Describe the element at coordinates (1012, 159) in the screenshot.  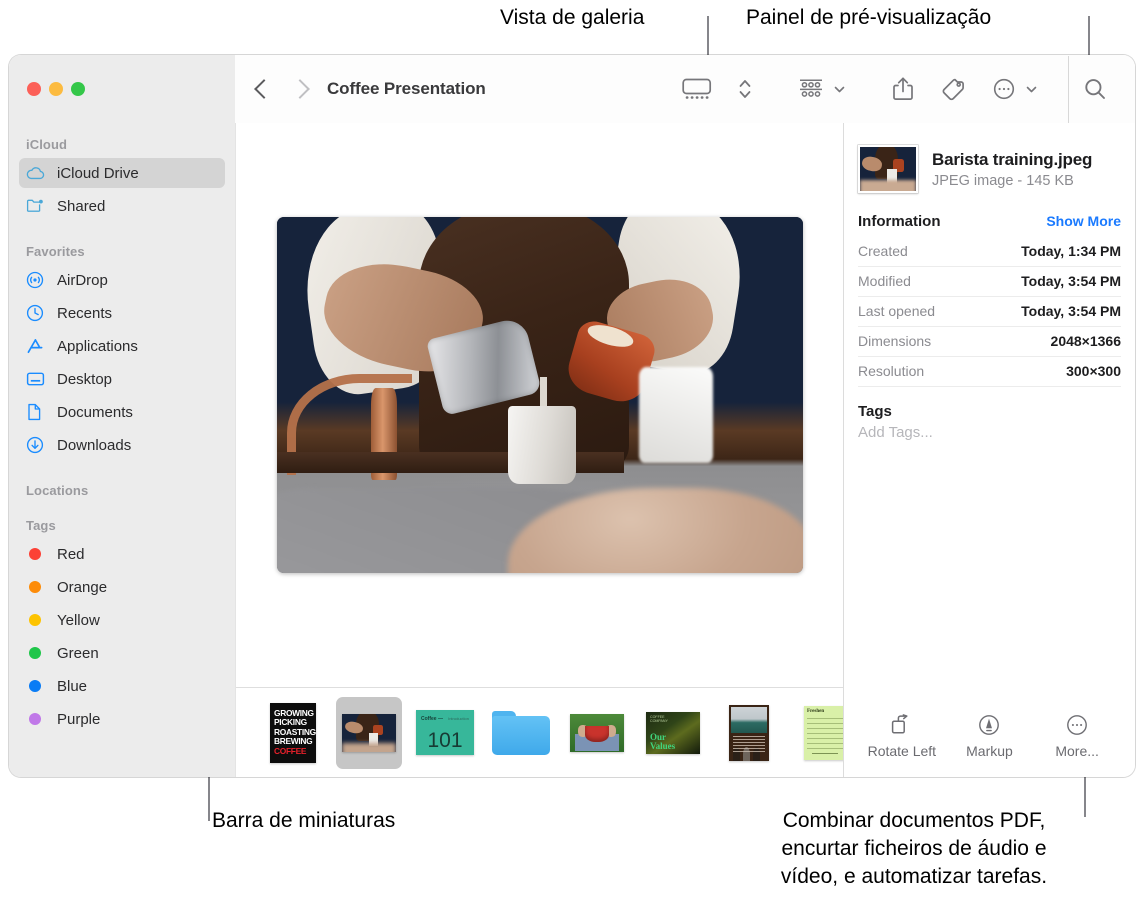
I see `file-name: Barista training.jpeg` at that location.